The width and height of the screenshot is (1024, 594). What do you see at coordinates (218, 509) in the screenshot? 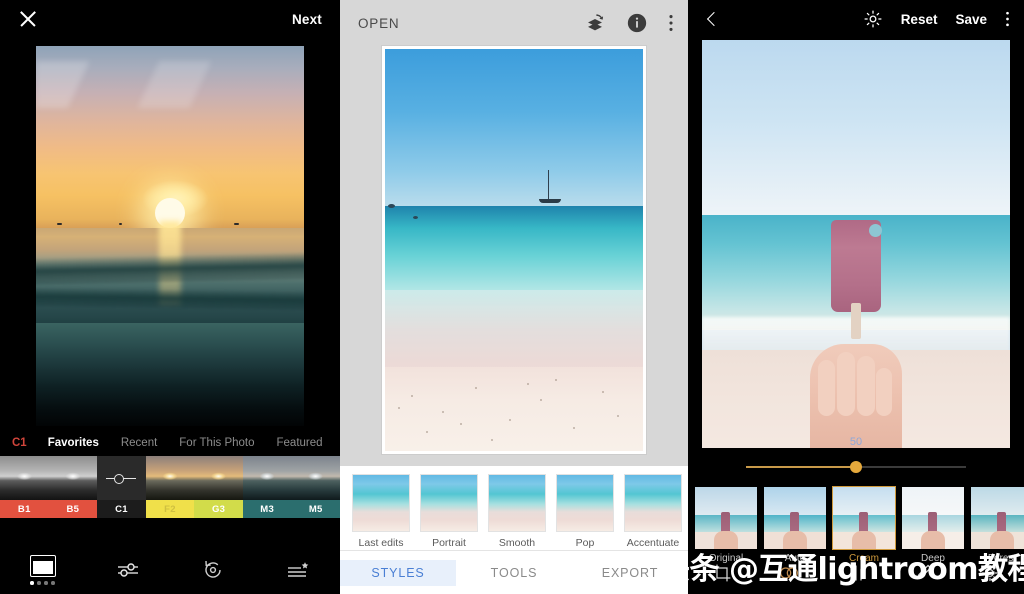
I see `preset-label: G3` at bounding box center [218, 509].